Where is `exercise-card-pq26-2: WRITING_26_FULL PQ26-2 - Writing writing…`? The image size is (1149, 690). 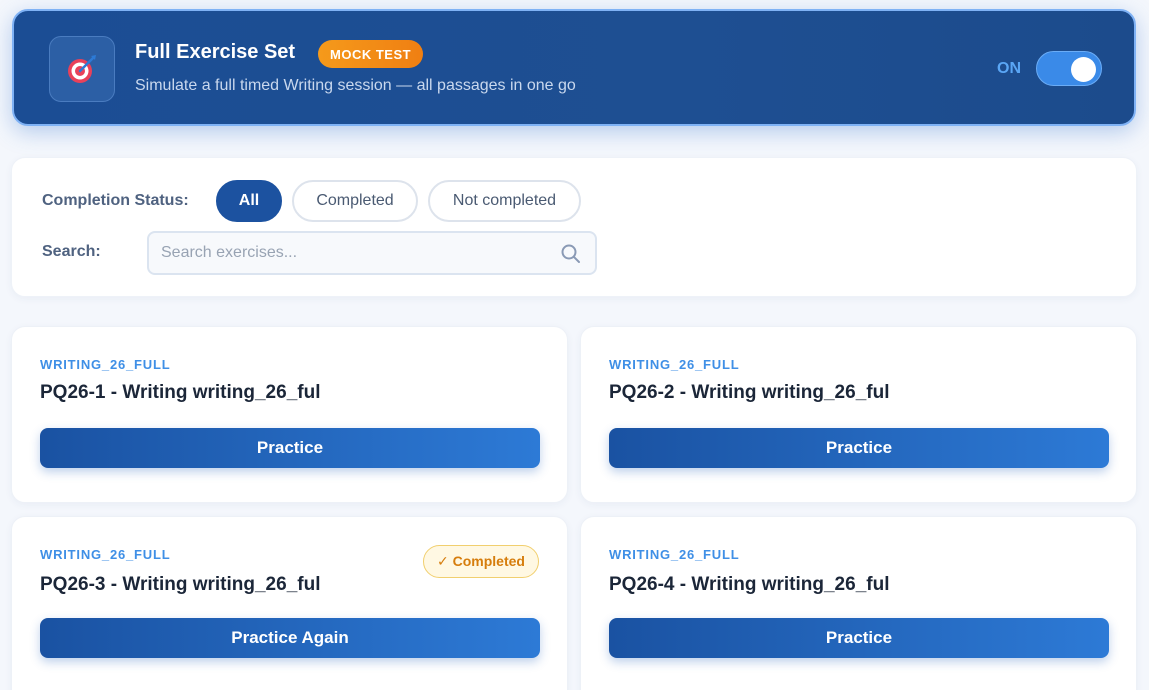
exercise-card-pq26-2: WRITING_26_FULL PQ26-2 - Writing writing… is located at coordinates (858, 414).